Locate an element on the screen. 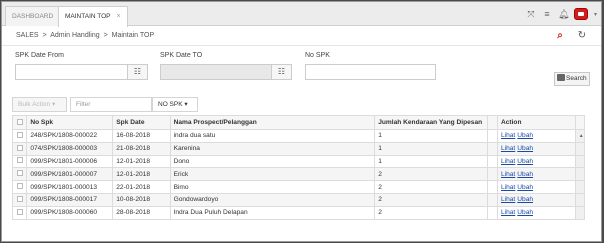 The width and height of the screenshot is (604, 243). spk-date-to-field: ☷ is located at coordinates (226, 72).